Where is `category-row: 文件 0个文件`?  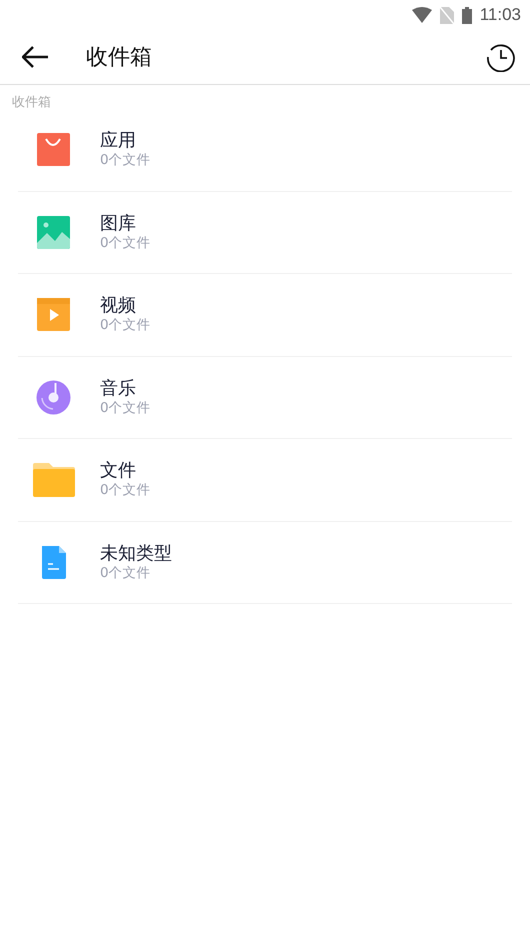 category-row: 文件 0个文件 is located at coordinates (265, 480).